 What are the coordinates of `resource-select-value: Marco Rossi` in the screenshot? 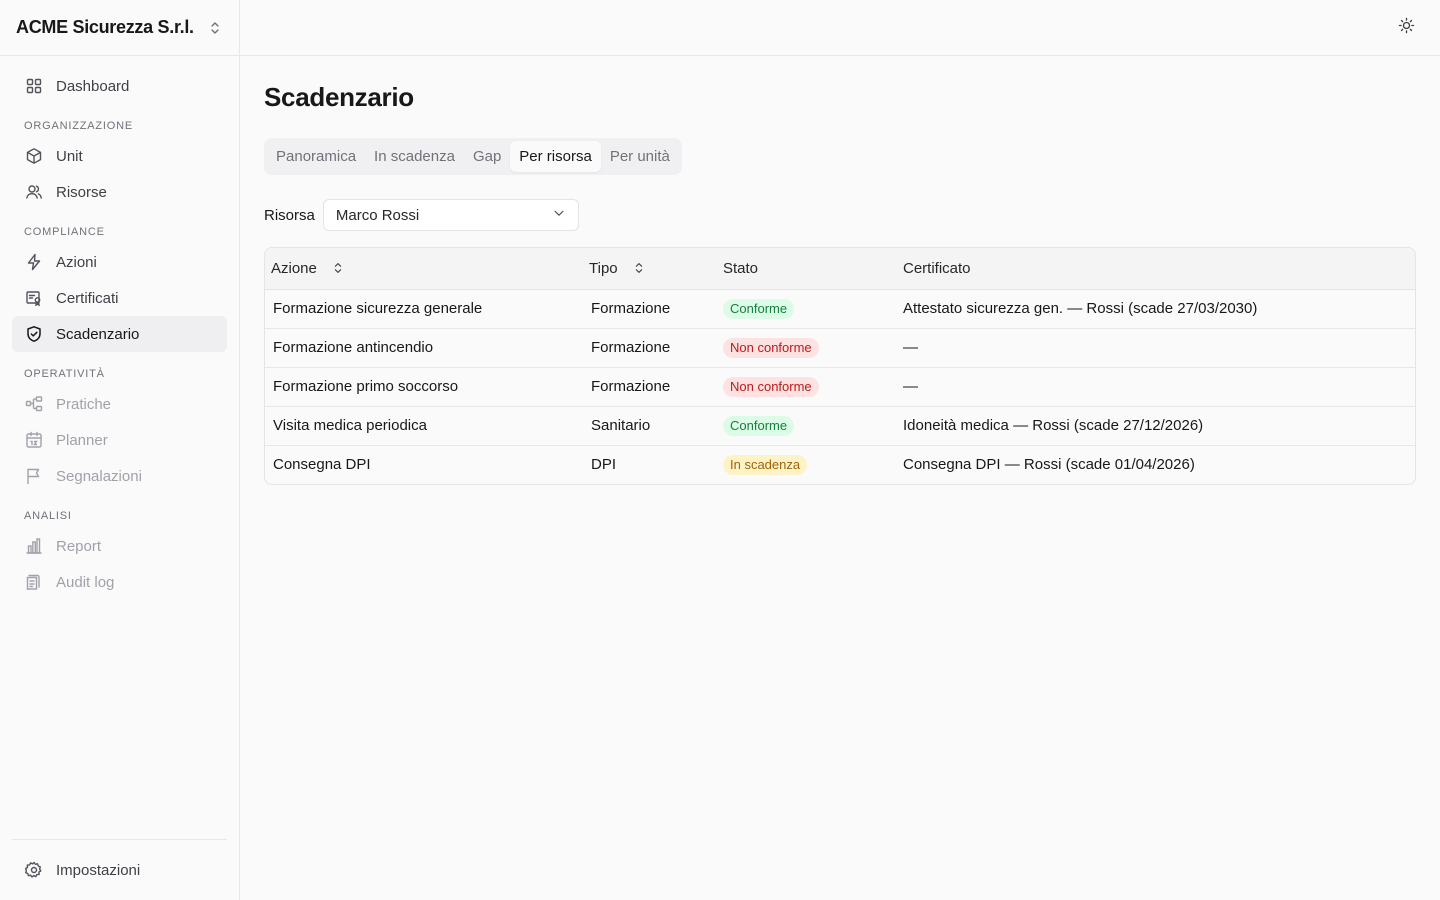 It's located at (377, 215).